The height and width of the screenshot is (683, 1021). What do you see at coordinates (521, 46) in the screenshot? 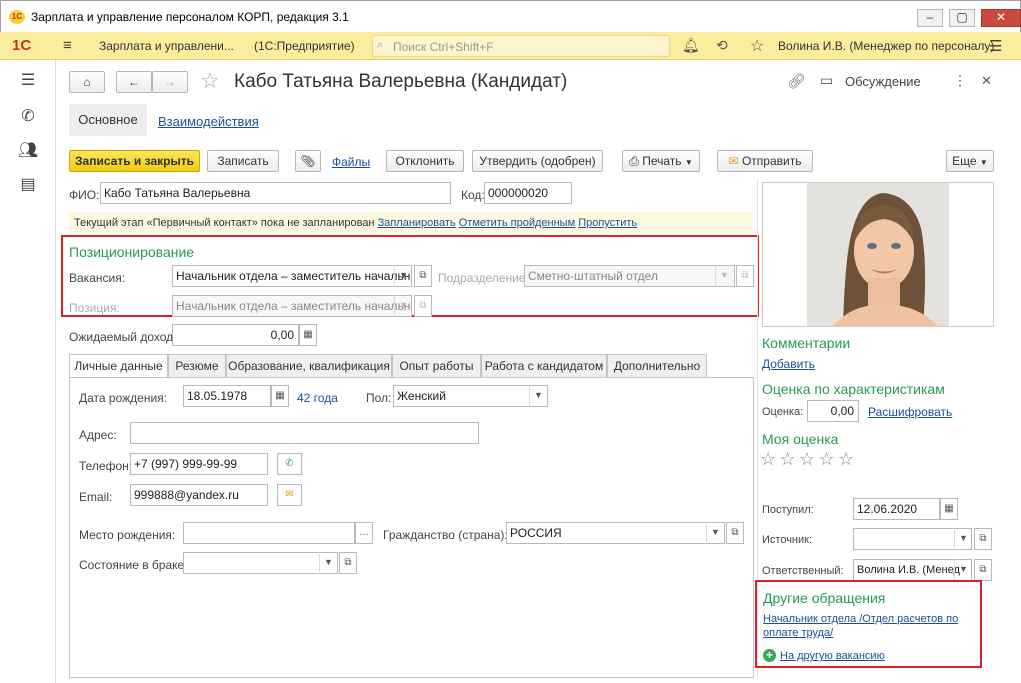
I see `search-input: ⌕ Поиск Ctrl+Shift+F` at bounding box center [521, 46].